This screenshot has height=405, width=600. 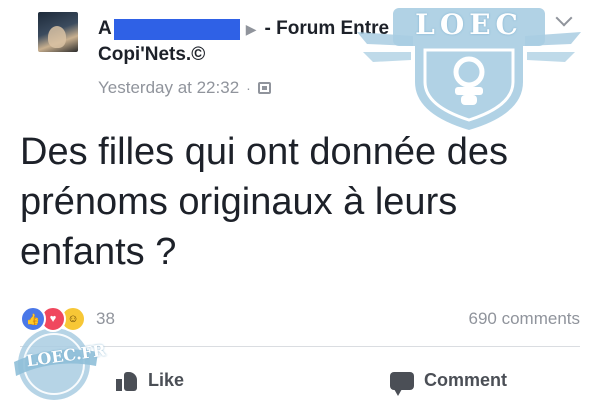 I want to click on group-name-continued: Copi'Nets.©, so click(x=151, y=55).